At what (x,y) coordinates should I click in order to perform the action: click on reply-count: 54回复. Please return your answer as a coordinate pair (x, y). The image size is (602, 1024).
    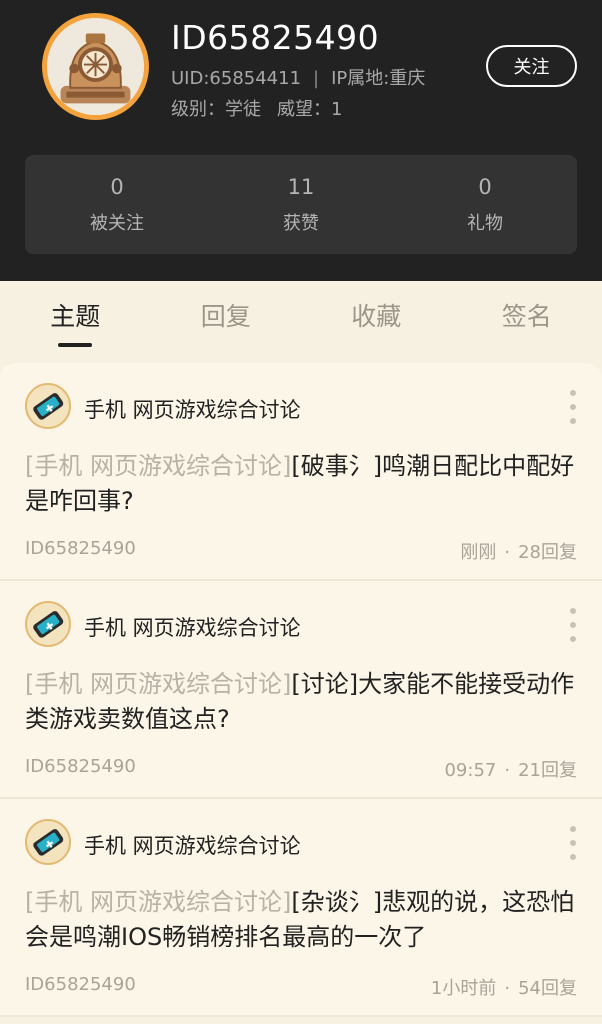
    Looking at the image, I should click on (547, 988).